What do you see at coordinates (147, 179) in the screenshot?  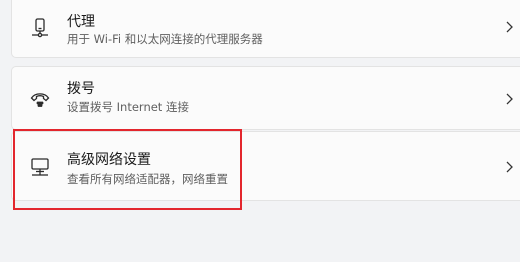 I see `advanced-network-description: 查看所有网络适配器，网络重置` at bounding box center [147, 179].